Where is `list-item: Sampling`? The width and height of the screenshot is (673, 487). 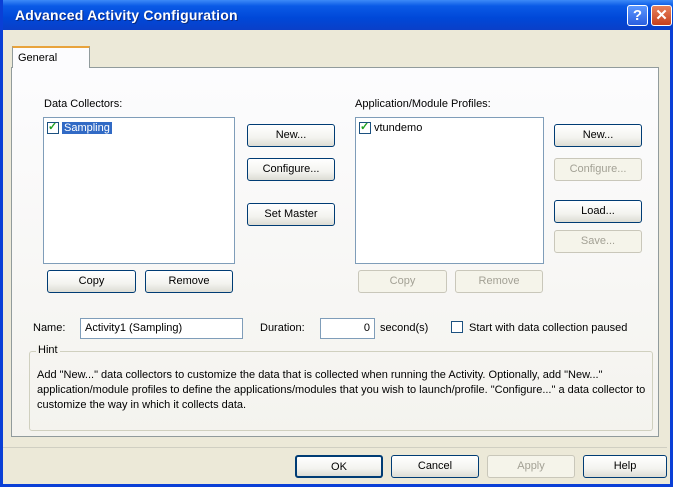
list-item: Sampling is located at coordinates (79, 127).